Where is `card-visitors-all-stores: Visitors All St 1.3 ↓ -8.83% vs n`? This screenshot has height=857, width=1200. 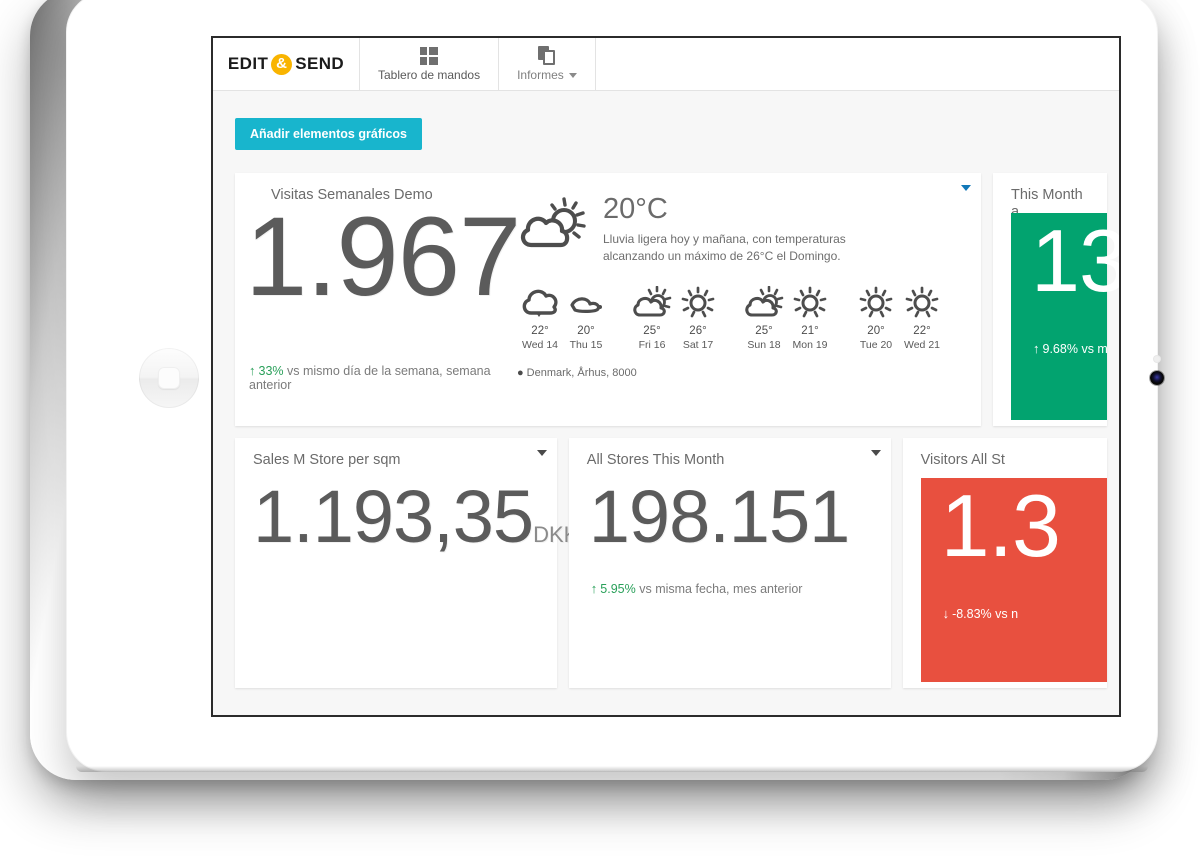
card-visitors-all-stores: Visitors All St 1.3 ↓ -8.83% vs n is located at coordinates (1004, 563).